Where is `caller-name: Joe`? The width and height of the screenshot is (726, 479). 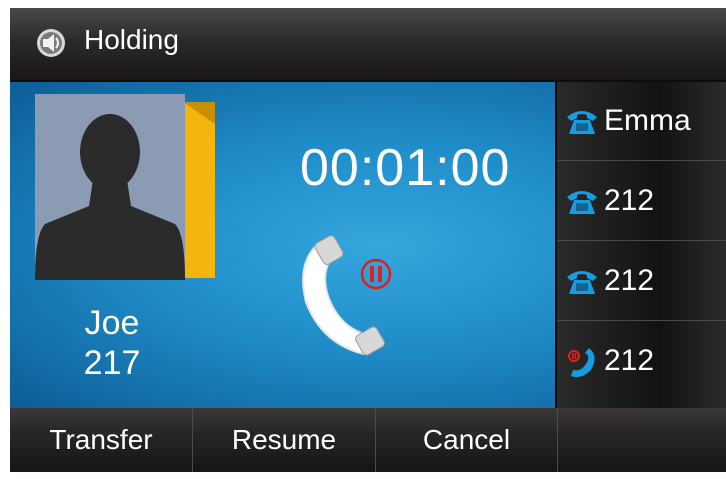 caller-name: Joe is located at coordinates (112, 323).